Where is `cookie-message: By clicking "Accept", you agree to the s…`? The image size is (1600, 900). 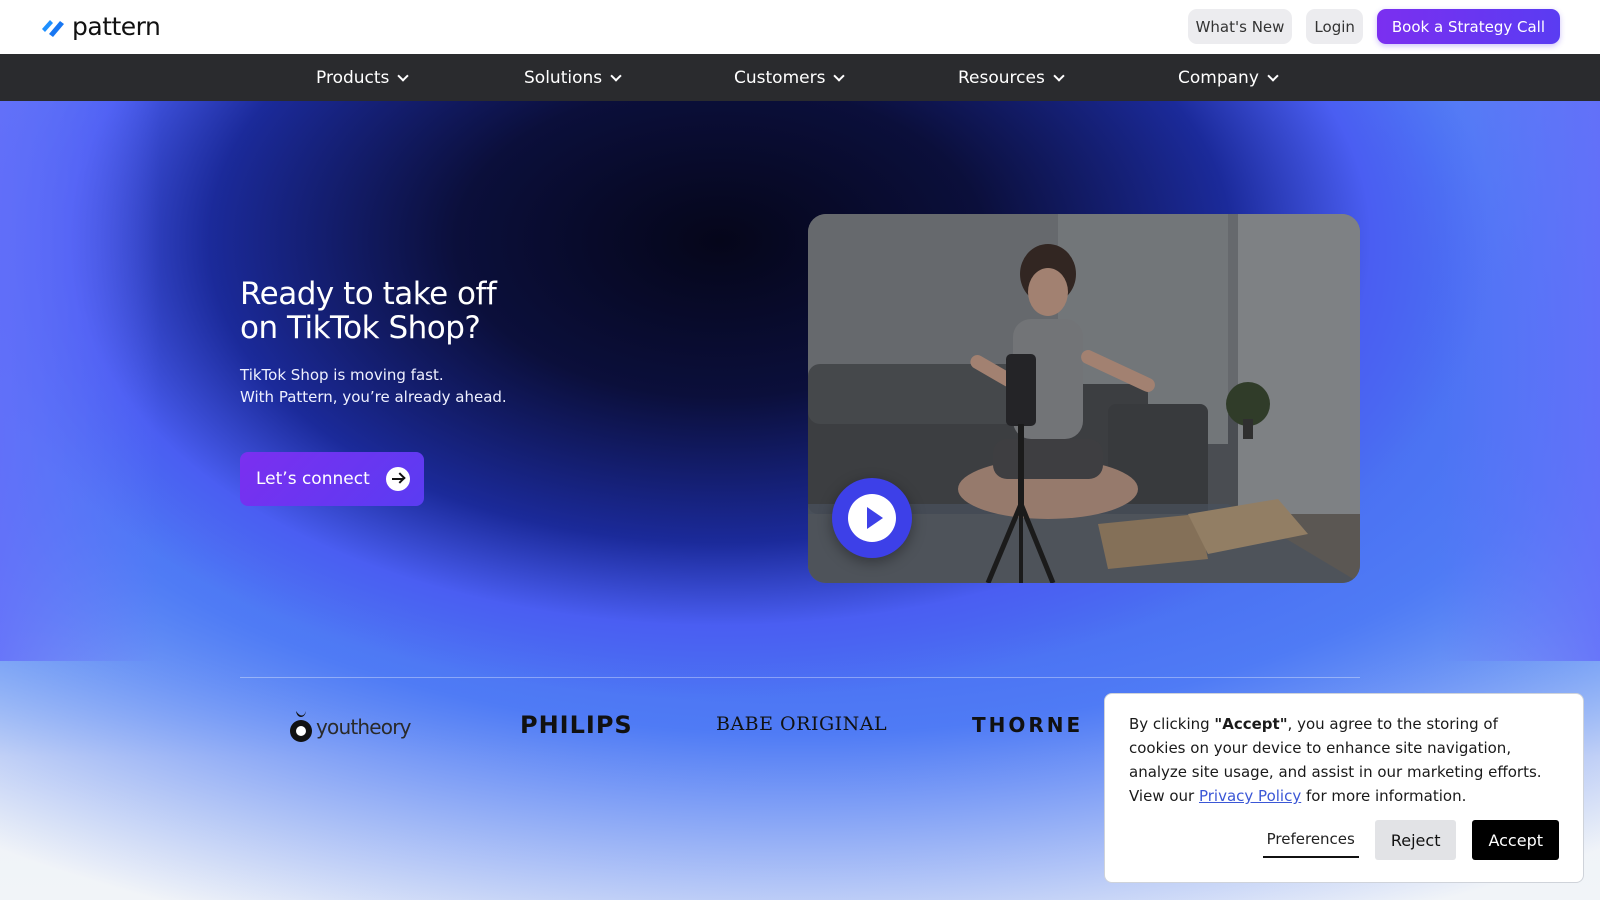
cookie-message: By clicking "Accept", you agree to the s… is located at coordinates (1344, 760).